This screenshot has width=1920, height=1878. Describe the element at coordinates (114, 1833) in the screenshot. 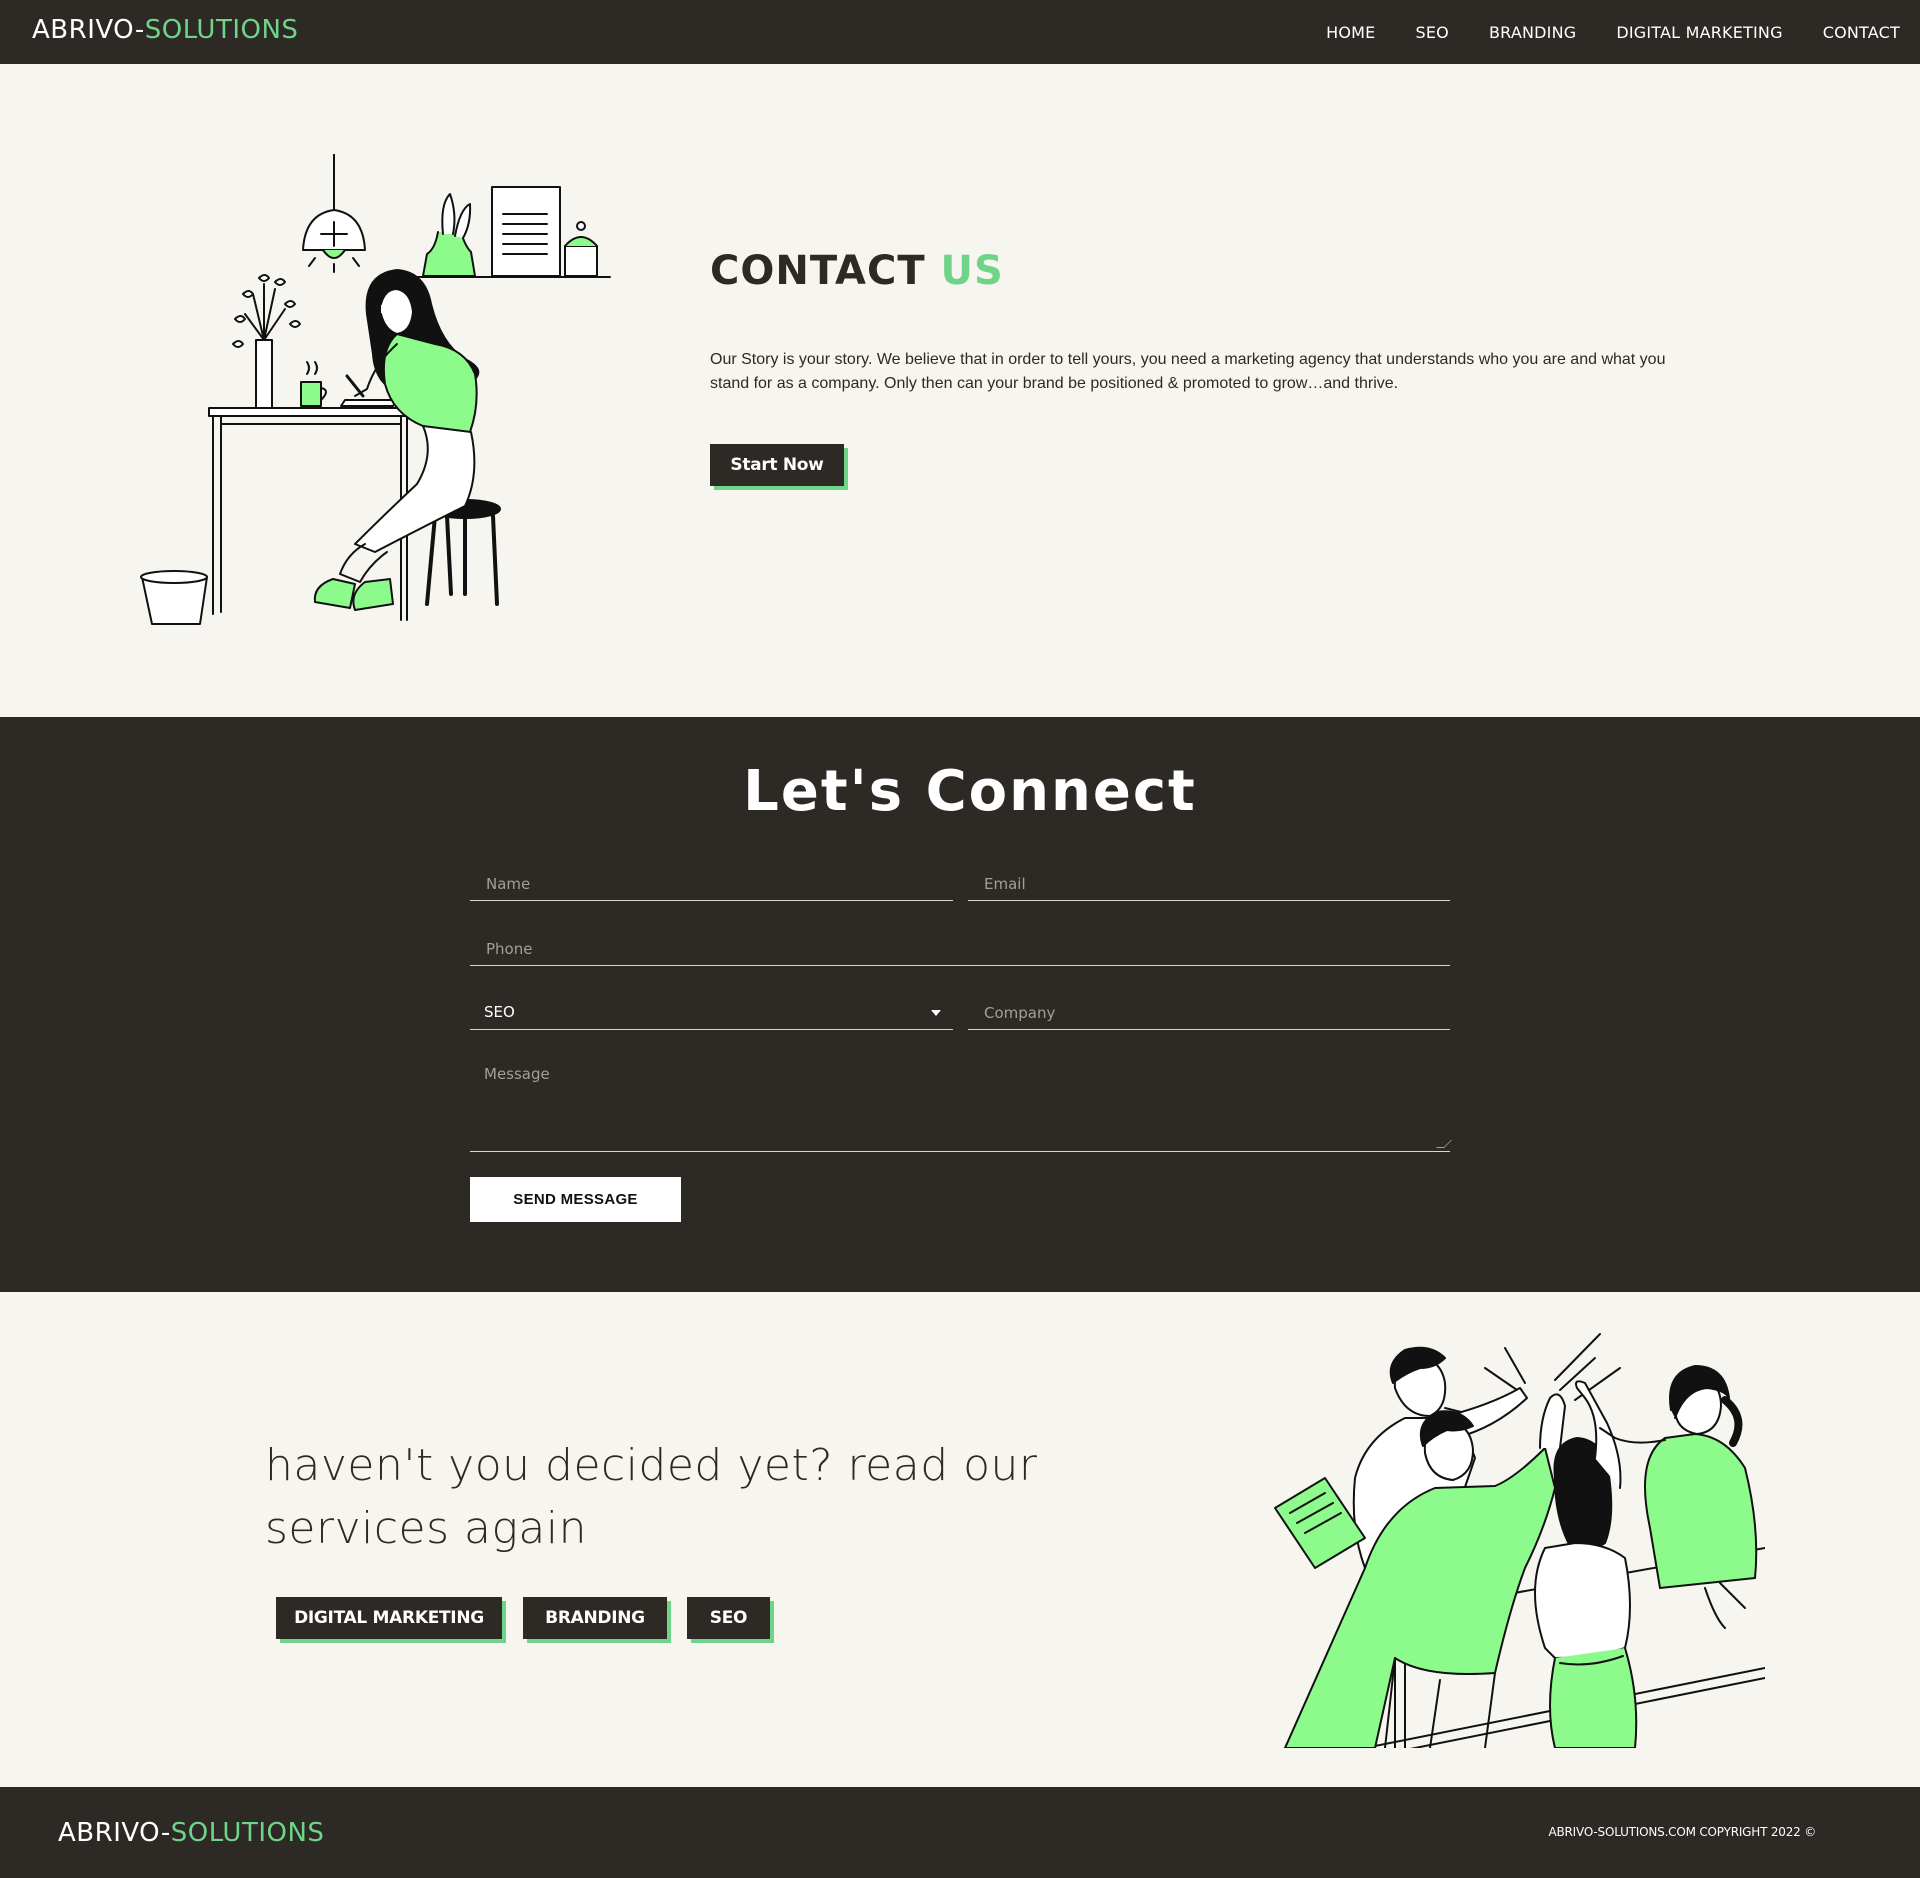

I see `footer-brand-primary: ABRIVO-` at that location.